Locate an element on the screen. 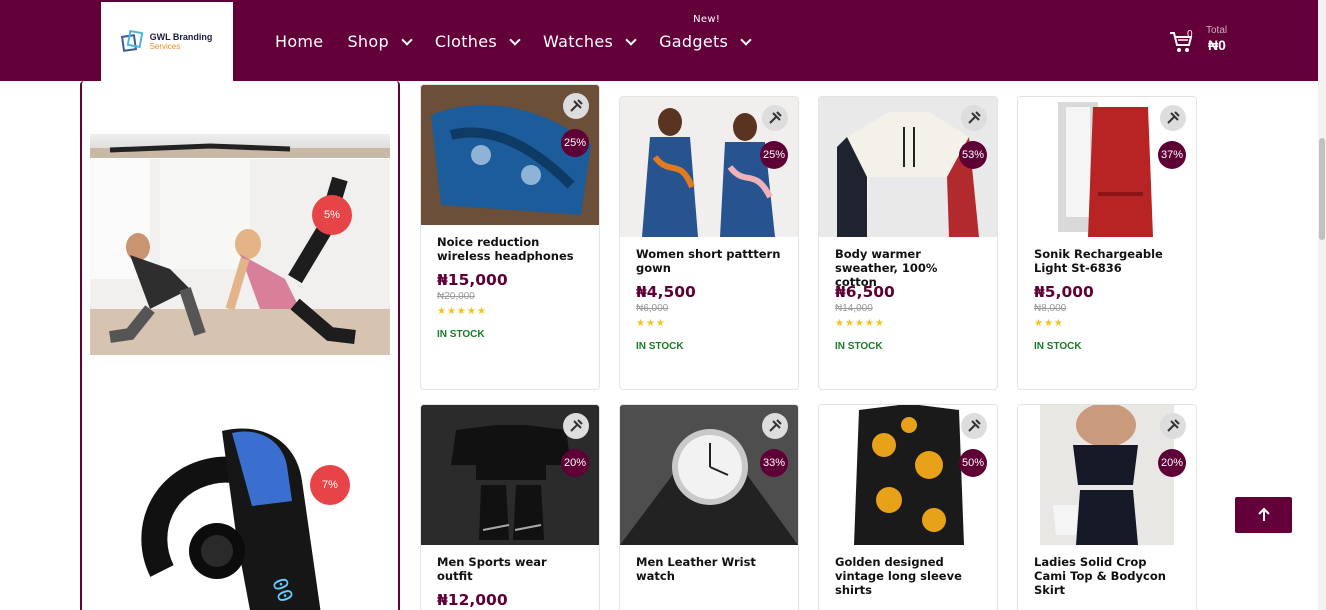  nav-home: Home is located at coordinates (299, 41).